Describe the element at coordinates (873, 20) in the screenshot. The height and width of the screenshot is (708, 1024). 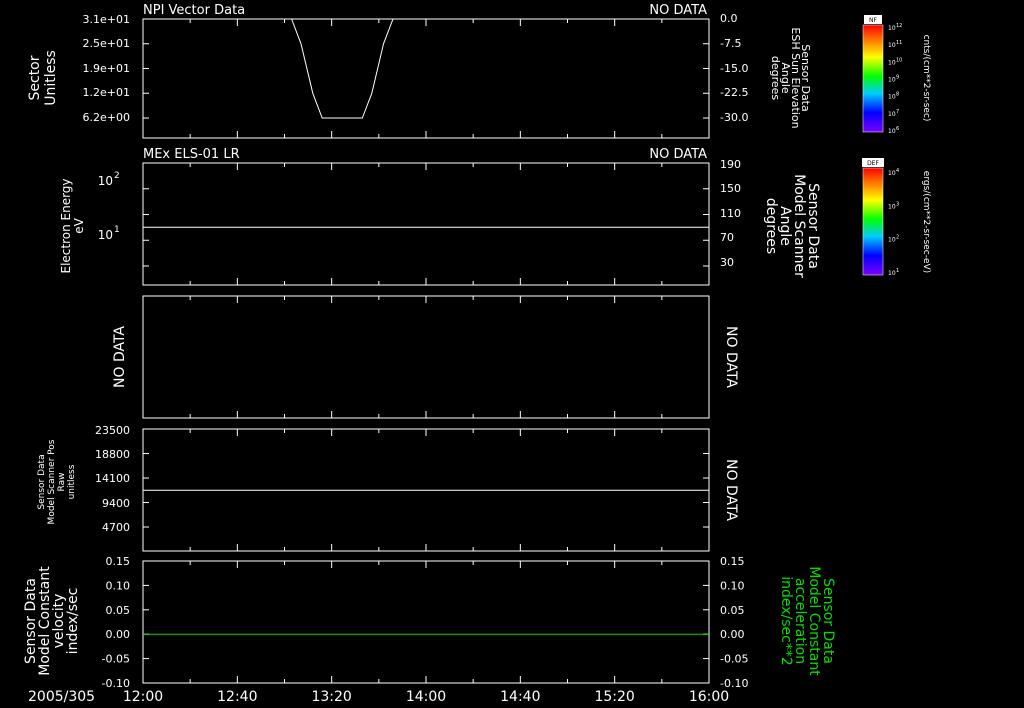
I see `colorbar-tag: NF` at that location.